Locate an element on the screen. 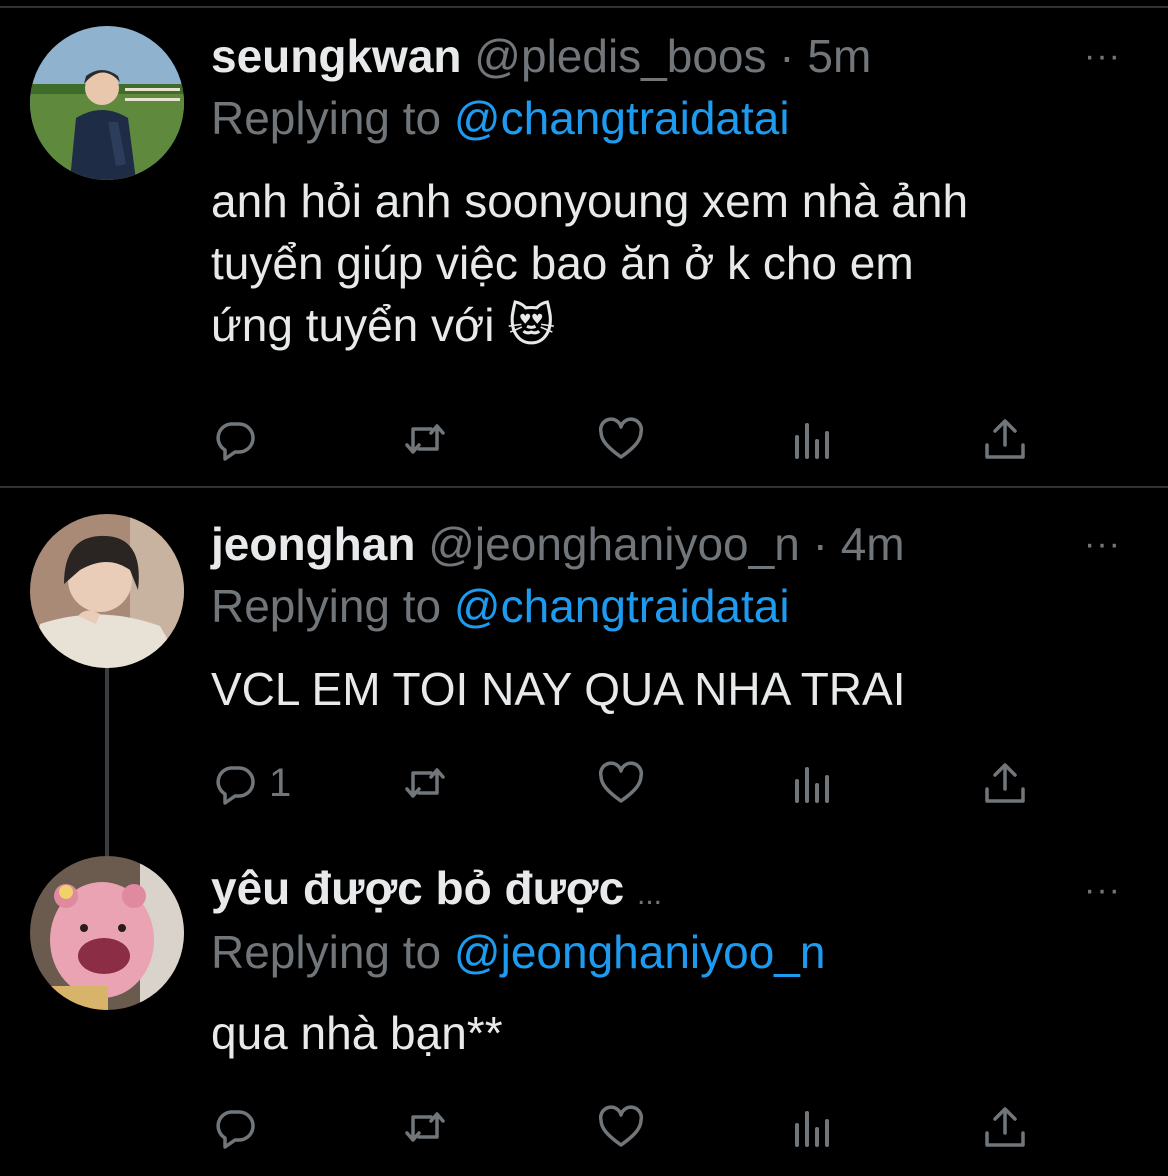 This screenshot has width=1168, height=1176. tweet-text-line: tuyển giúp việc bao ăn ở k cho em is located at coordinates (562, 263).